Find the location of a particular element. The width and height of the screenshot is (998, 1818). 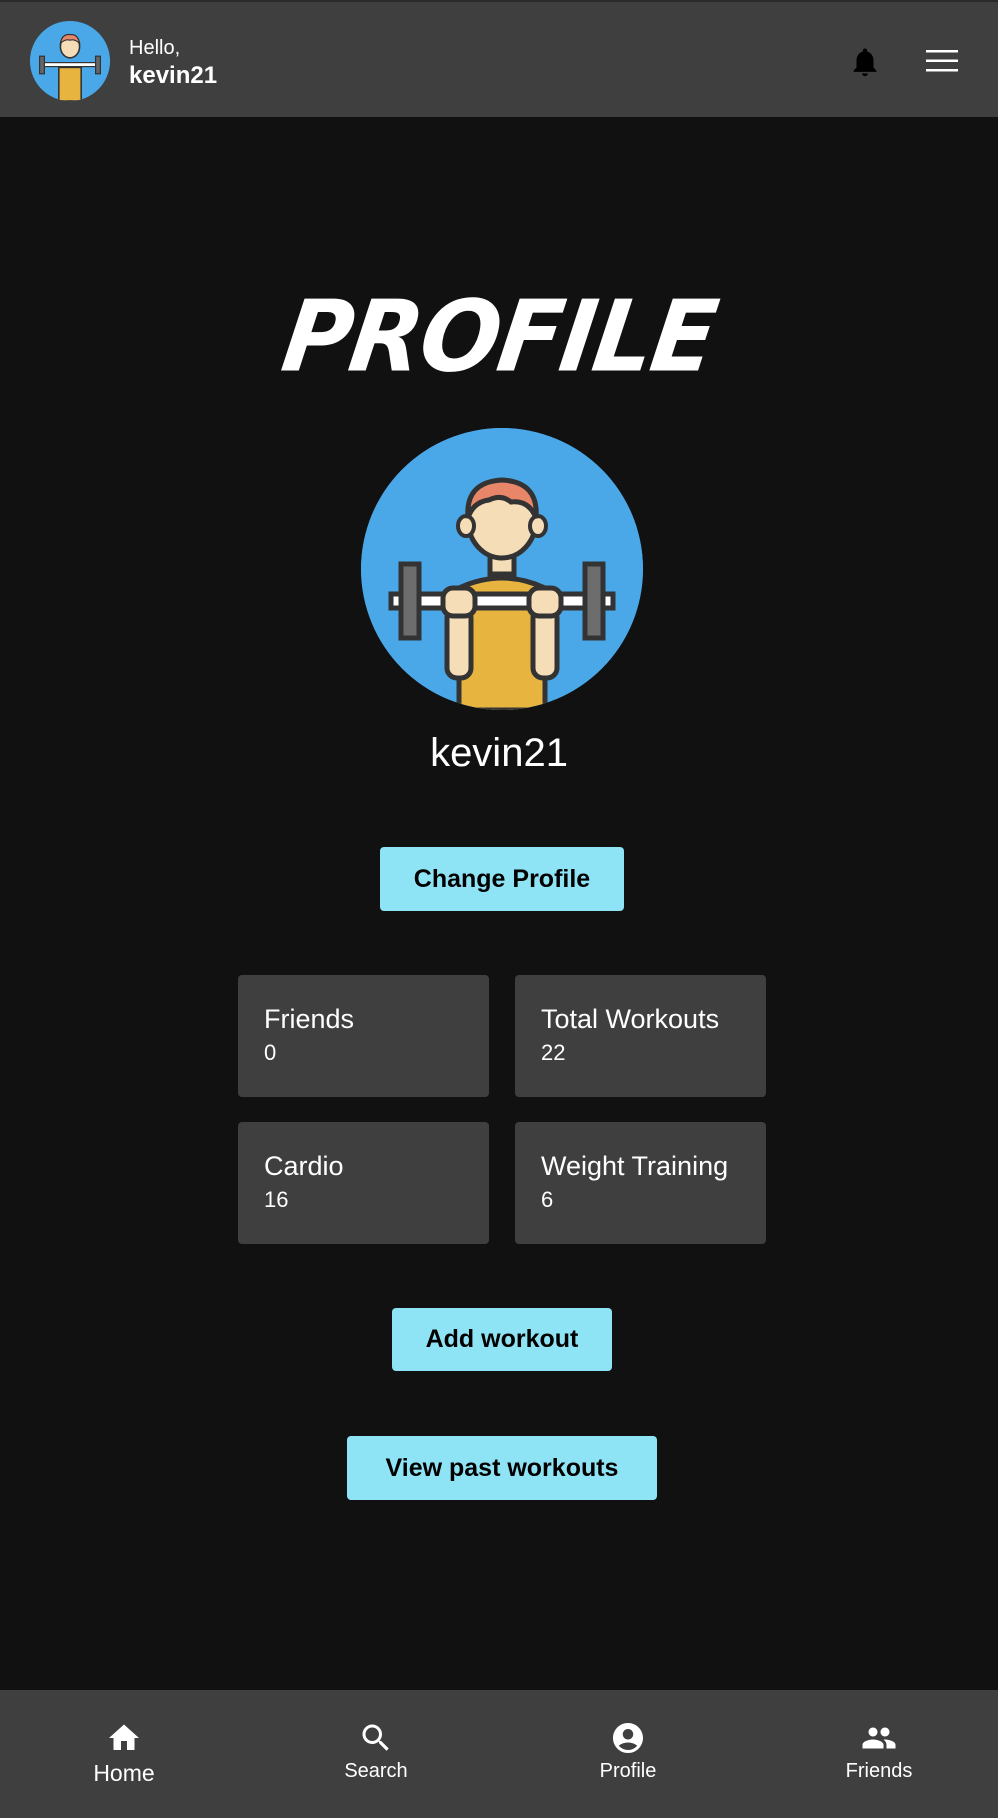

profile-avatar is located at coordinates (502, 569).